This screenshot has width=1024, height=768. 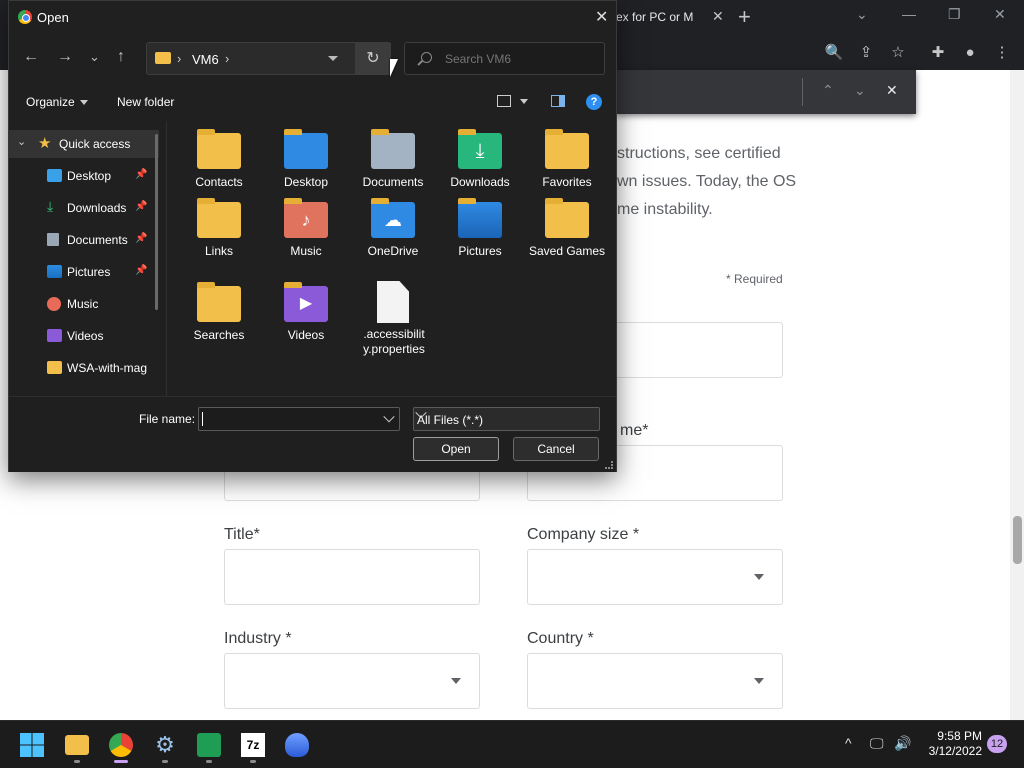 What do you see at coordinates (391, 329) in the screenshot?
I see `file-item-accessibility-properties: .accessibility.properties` at bounding box center [391, 329].